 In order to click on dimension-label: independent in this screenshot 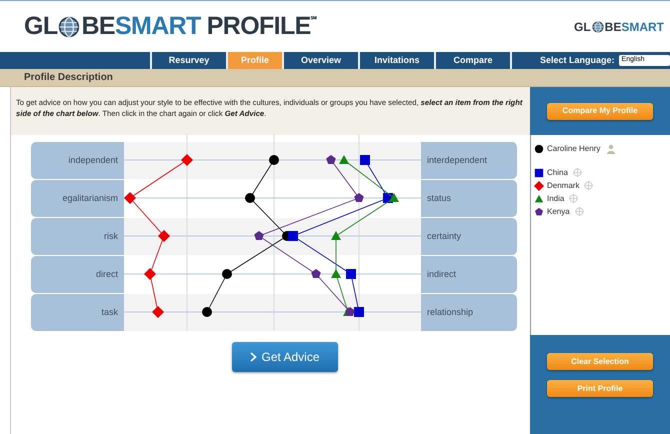, I will do `click(77, 160)`.